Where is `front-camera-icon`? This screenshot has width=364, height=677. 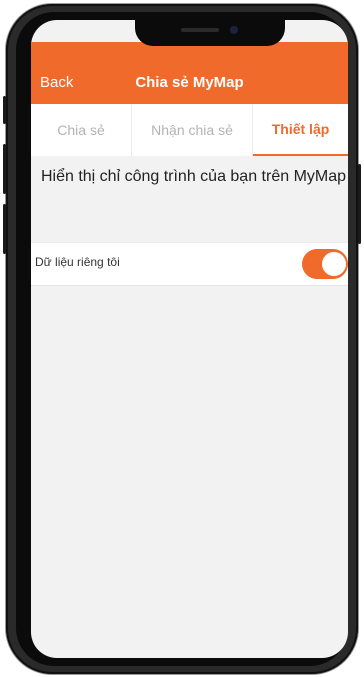
front-camera-icon is located at coordinates (234, 30).